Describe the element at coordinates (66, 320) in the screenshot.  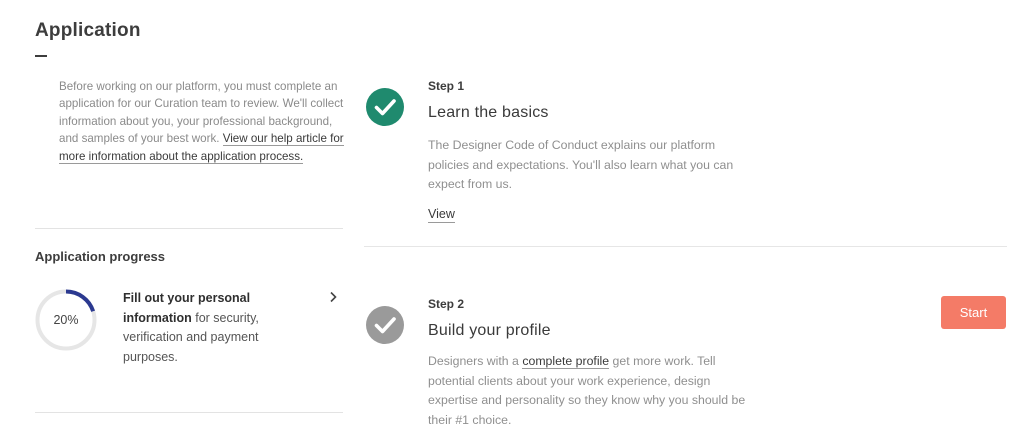
I see `progress-percent: 20%` at that location.